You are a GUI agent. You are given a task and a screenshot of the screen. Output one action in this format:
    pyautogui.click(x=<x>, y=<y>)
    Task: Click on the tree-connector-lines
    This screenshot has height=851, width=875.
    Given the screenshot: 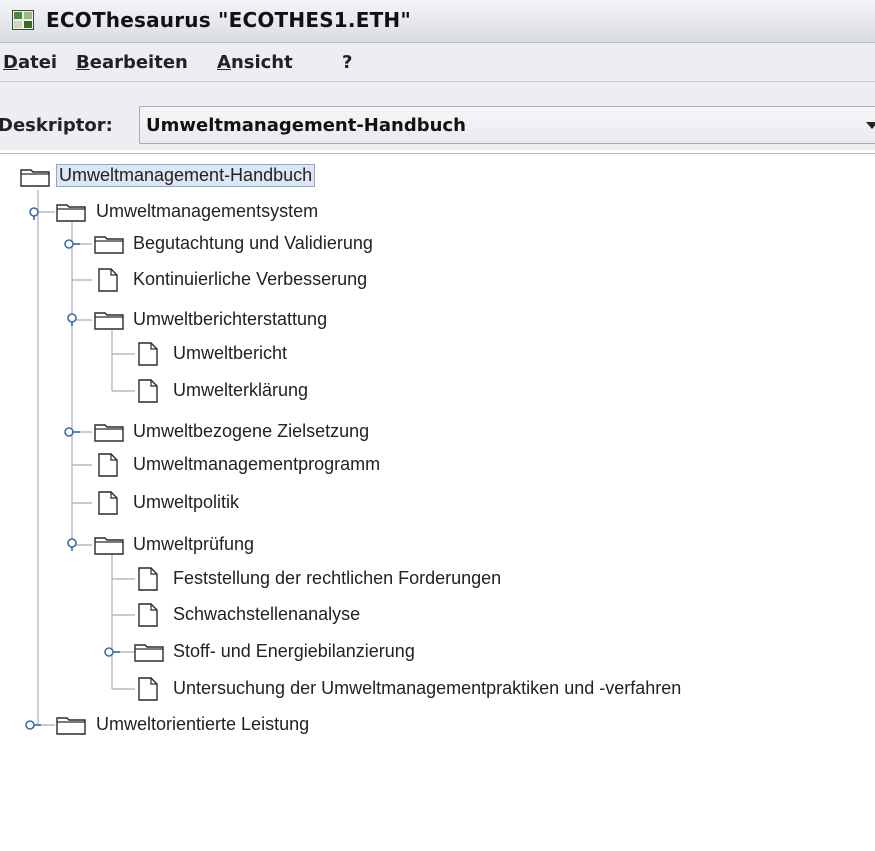 What is the action you would take?
    pyautogui.click(x=86, y=458)
    